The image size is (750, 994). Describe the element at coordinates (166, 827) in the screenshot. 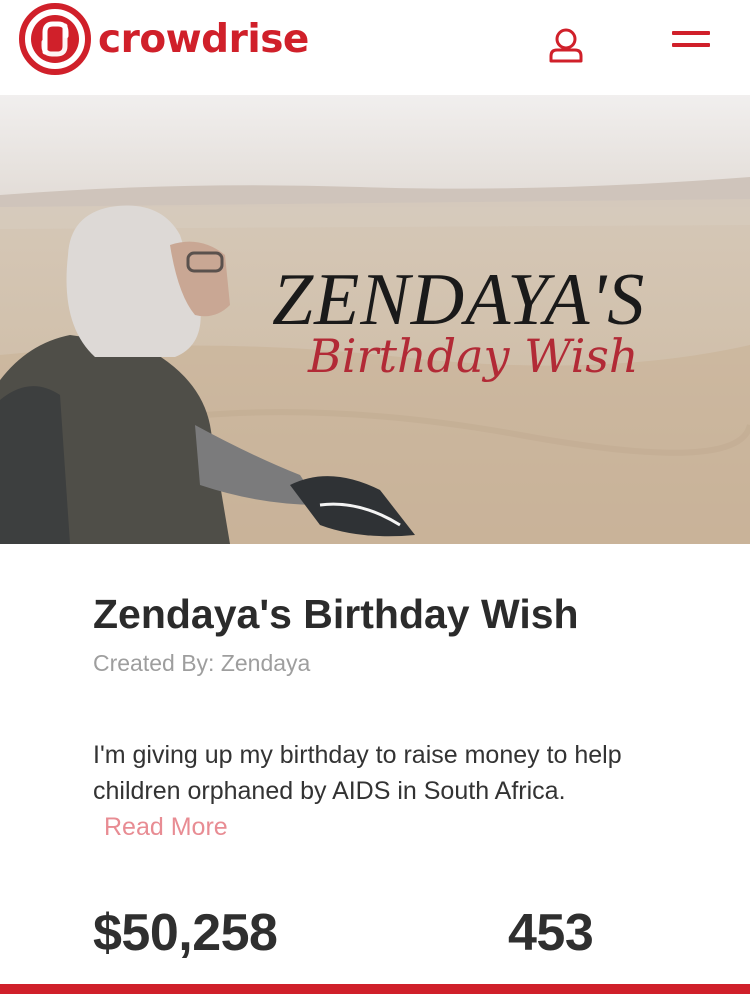

I see `read-more-link: Read More` at that location.